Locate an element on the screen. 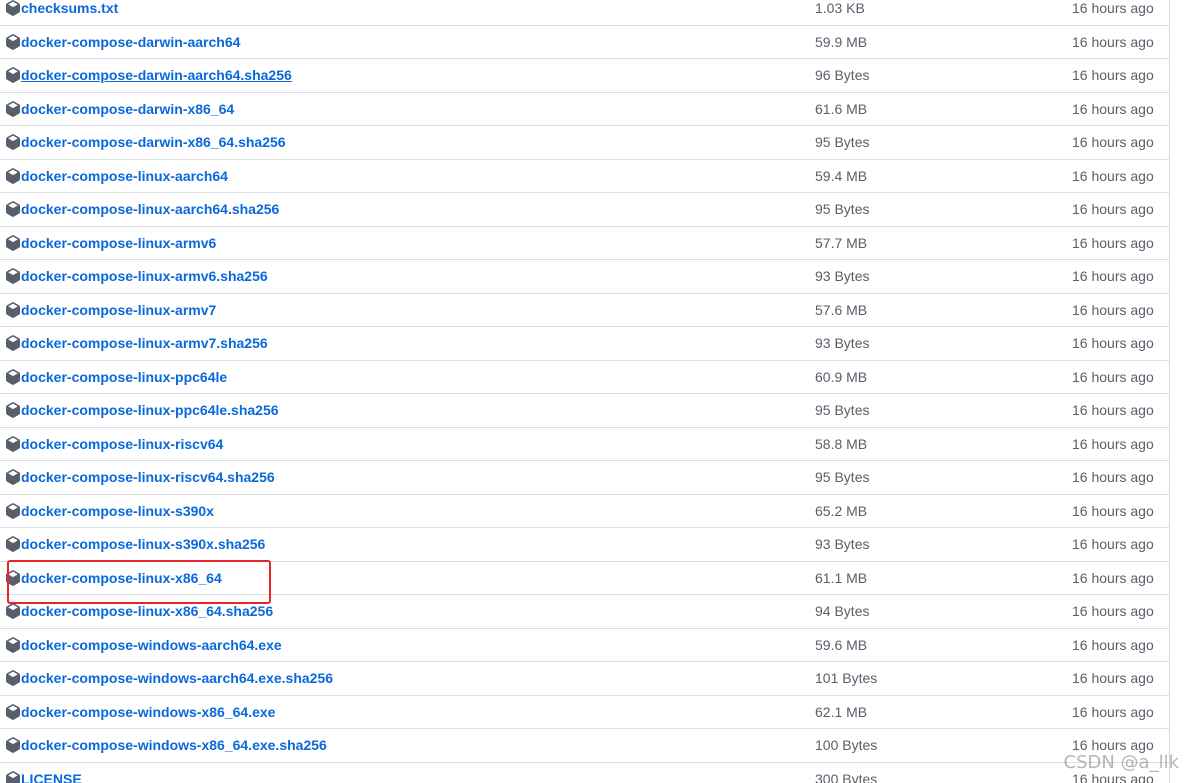 The image size is (1184, 783). asset-download-link: docker-compose-linux-armv6.sha256 is located at coordinates (144, 276).